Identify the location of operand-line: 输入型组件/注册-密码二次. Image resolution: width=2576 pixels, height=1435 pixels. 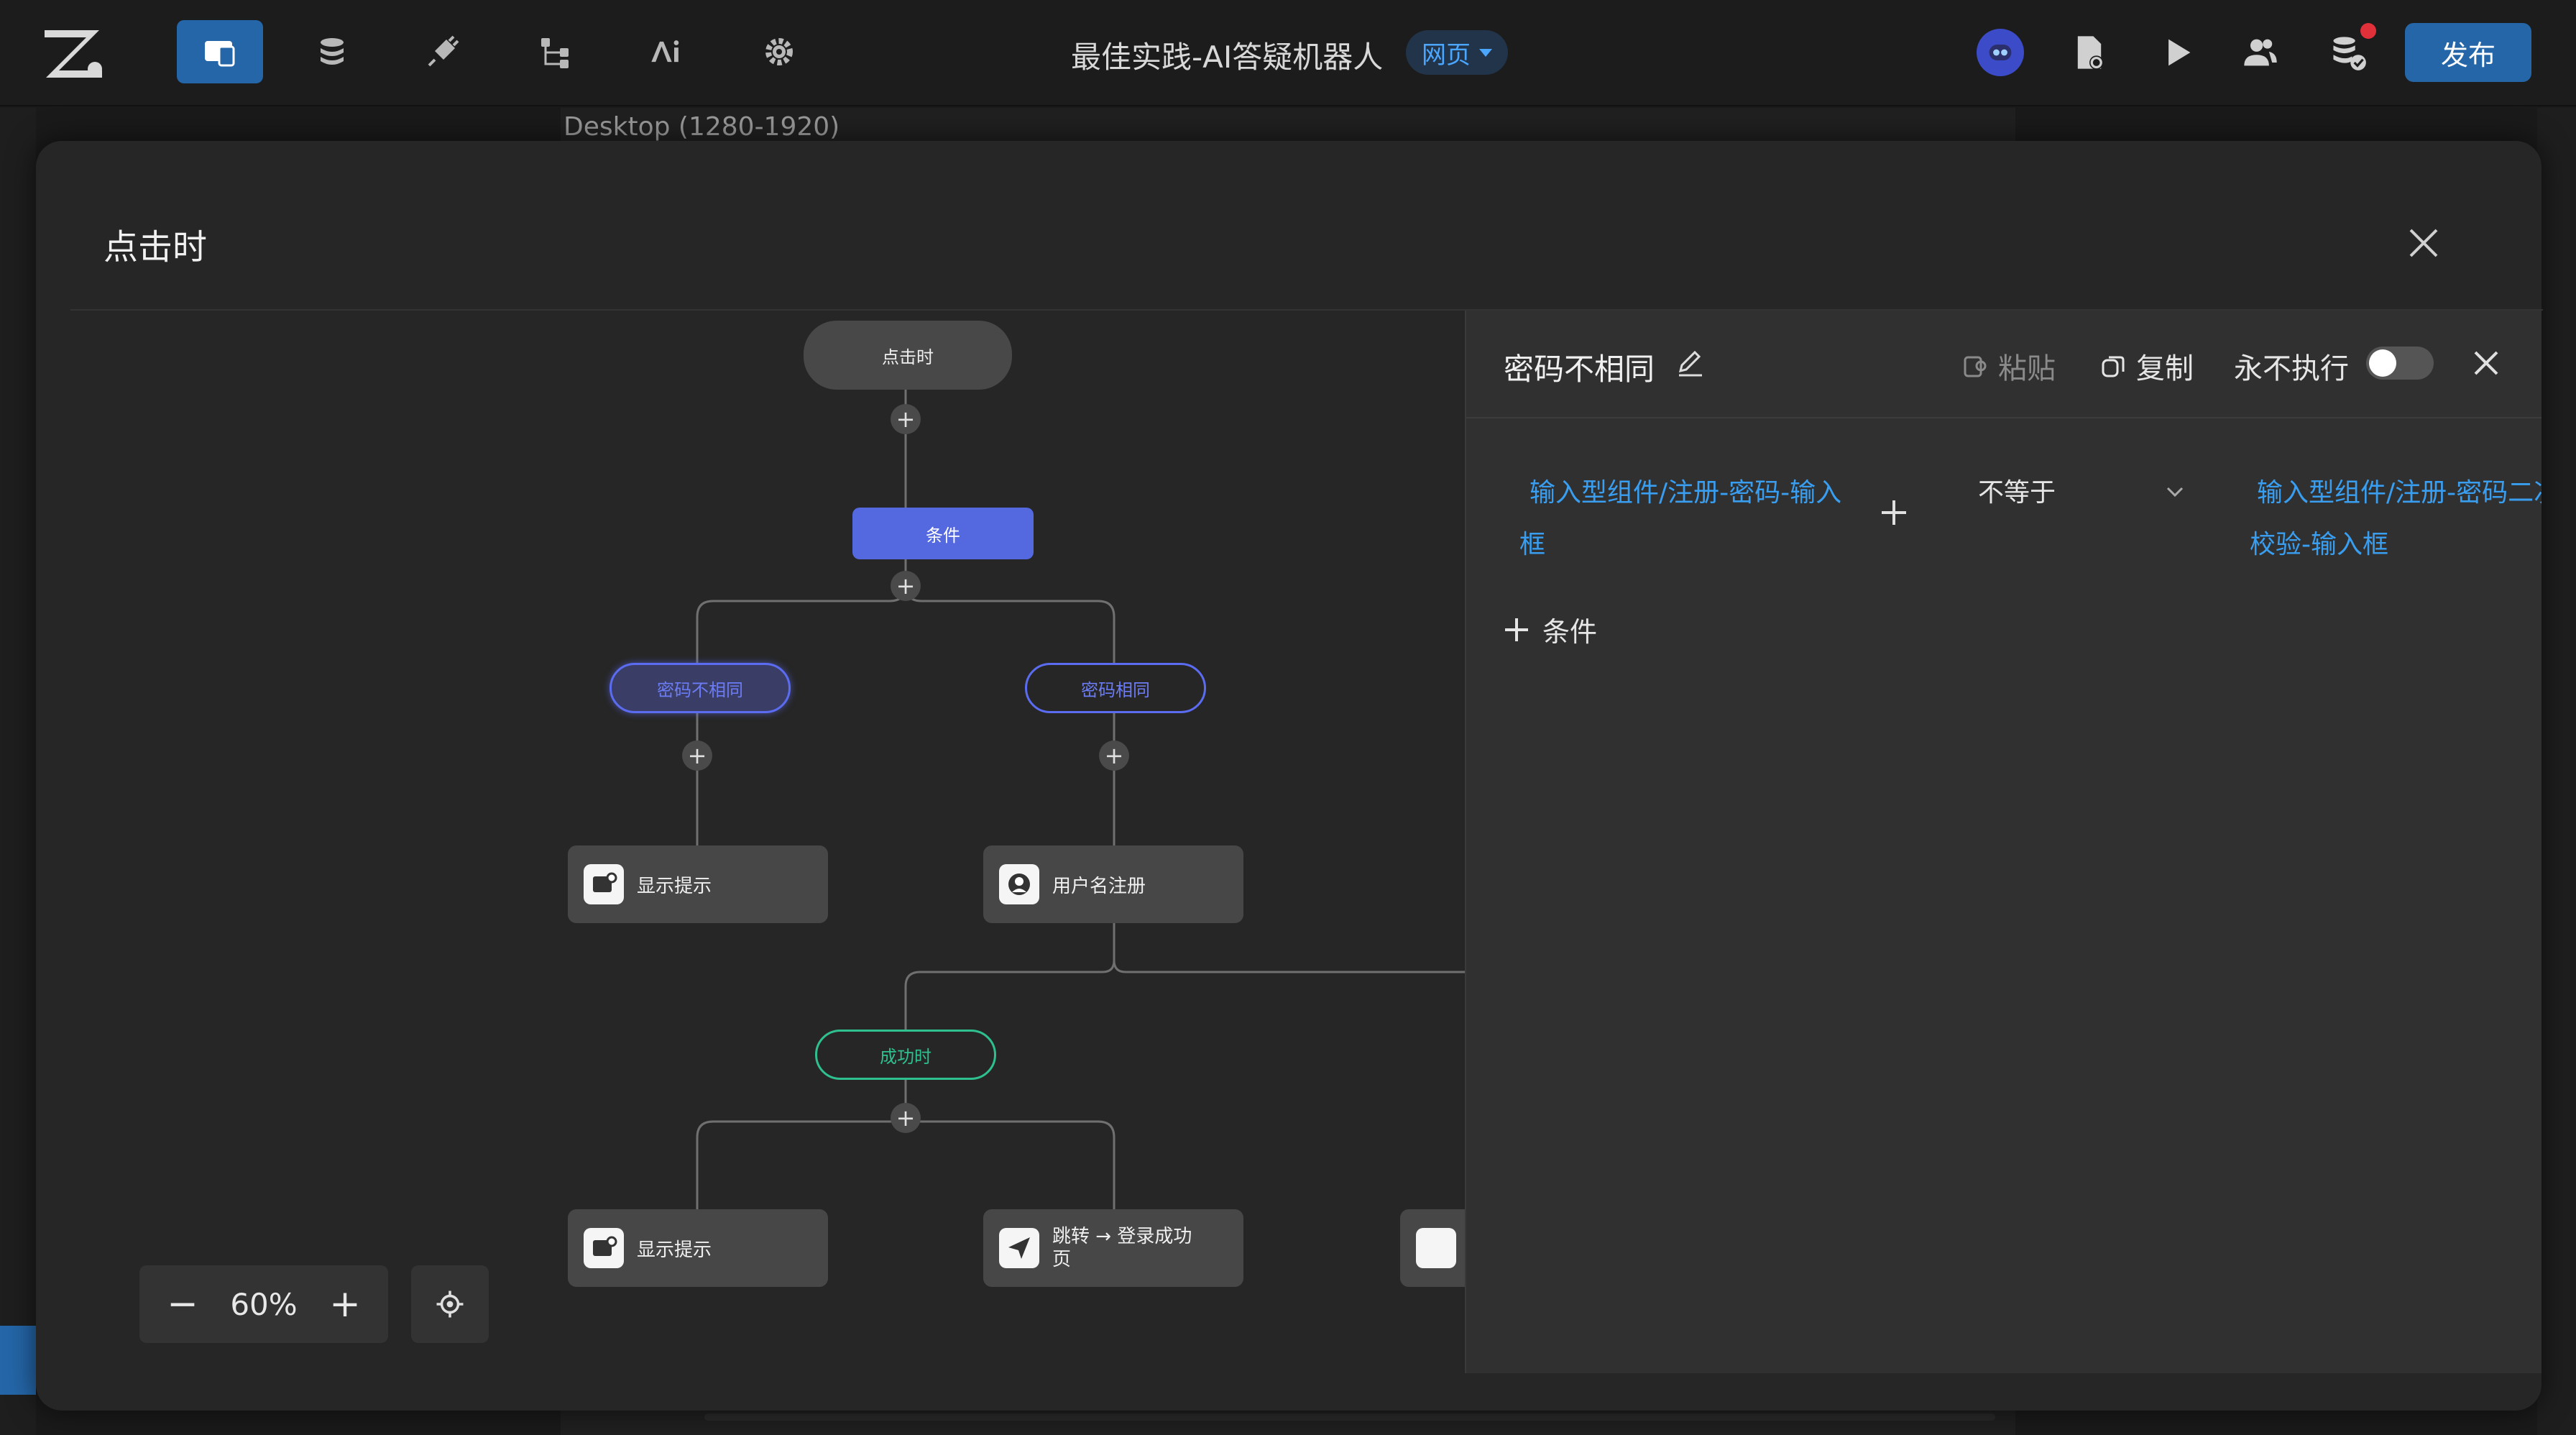
(2399, 493).